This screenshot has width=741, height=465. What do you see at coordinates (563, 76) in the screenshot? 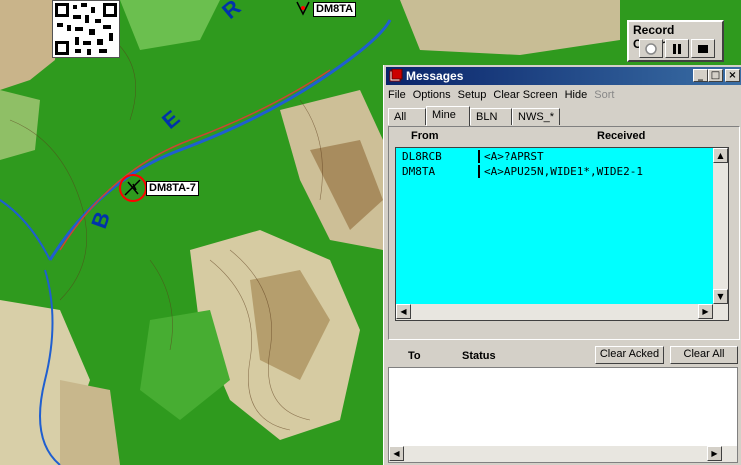
I see `messages-titlebar: Messages _ □ ×` at bounding box center [563, 76].